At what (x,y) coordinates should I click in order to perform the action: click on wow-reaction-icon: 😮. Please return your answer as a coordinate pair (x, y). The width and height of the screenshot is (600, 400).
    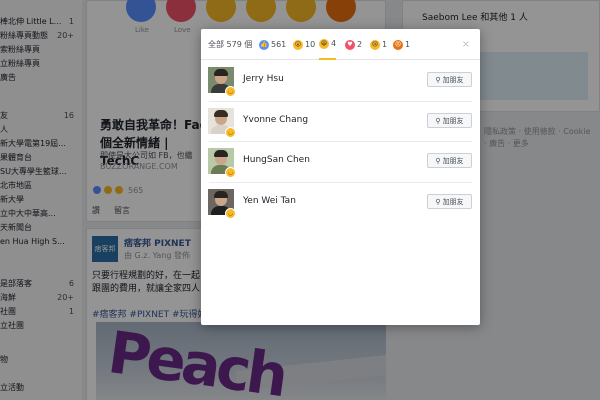
    Looking at the image, I should click on (298, 44).